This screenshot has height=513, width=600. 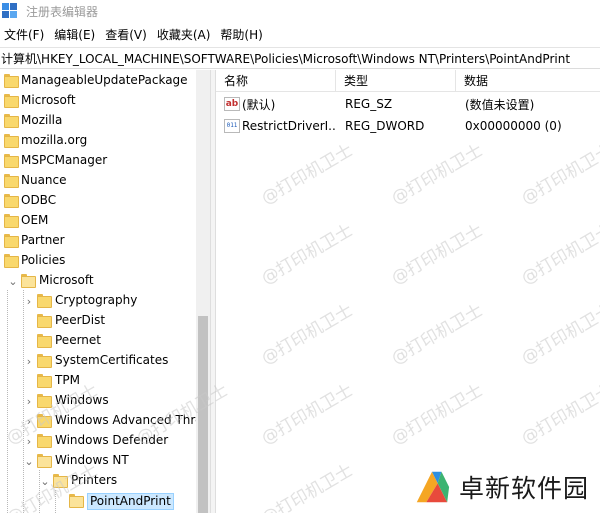 I want to click on tree-item-label: MSPCManager, so click(x=64, y=160).